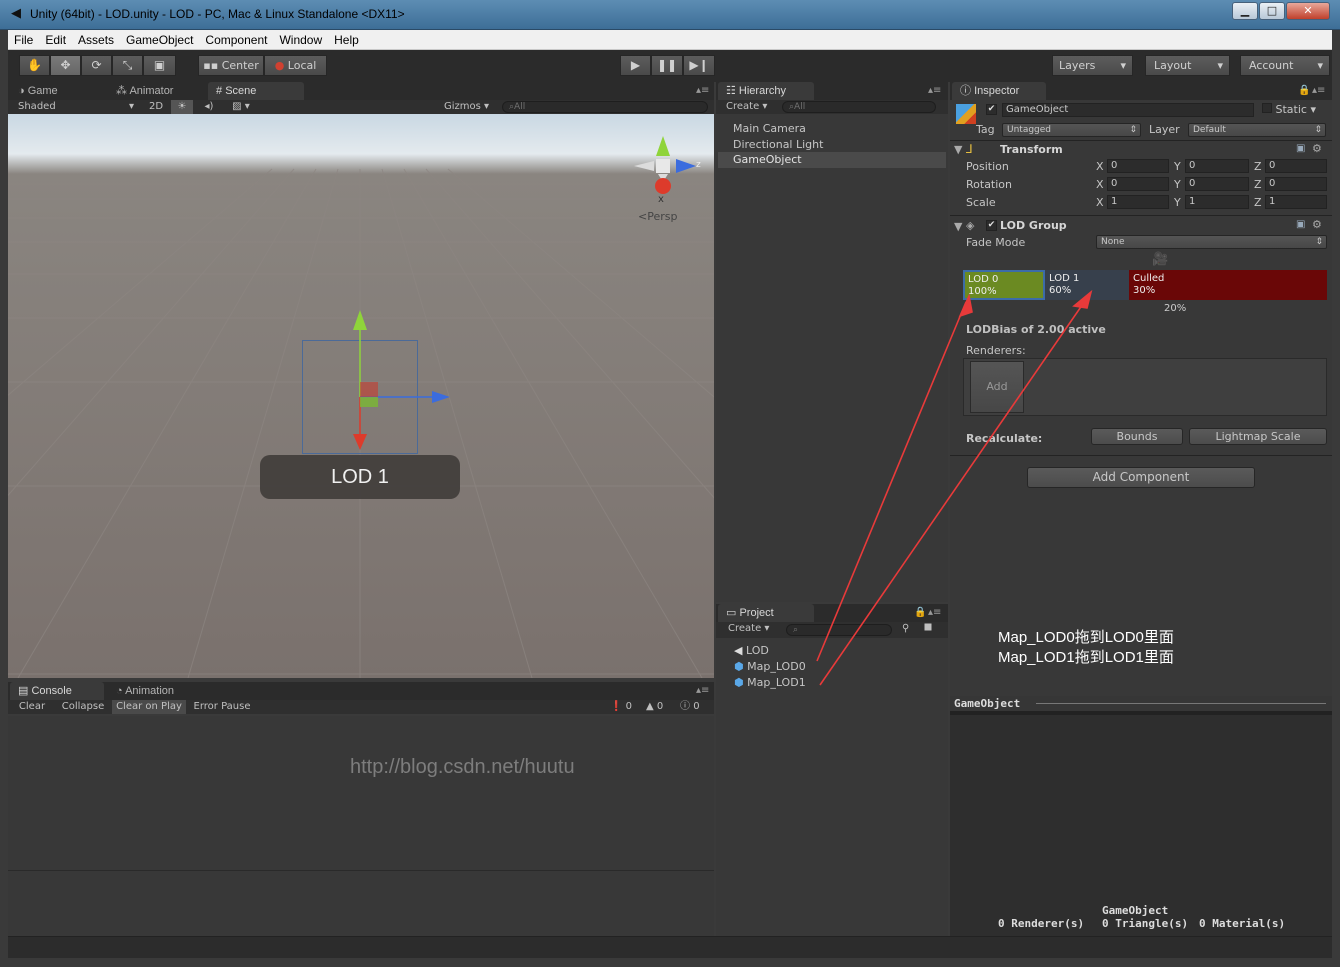 The image size is (1340, 967). Describe the element at coordinates (1289, 109) in the screenshot. I see `static-toggle: Static ▾` at that location.